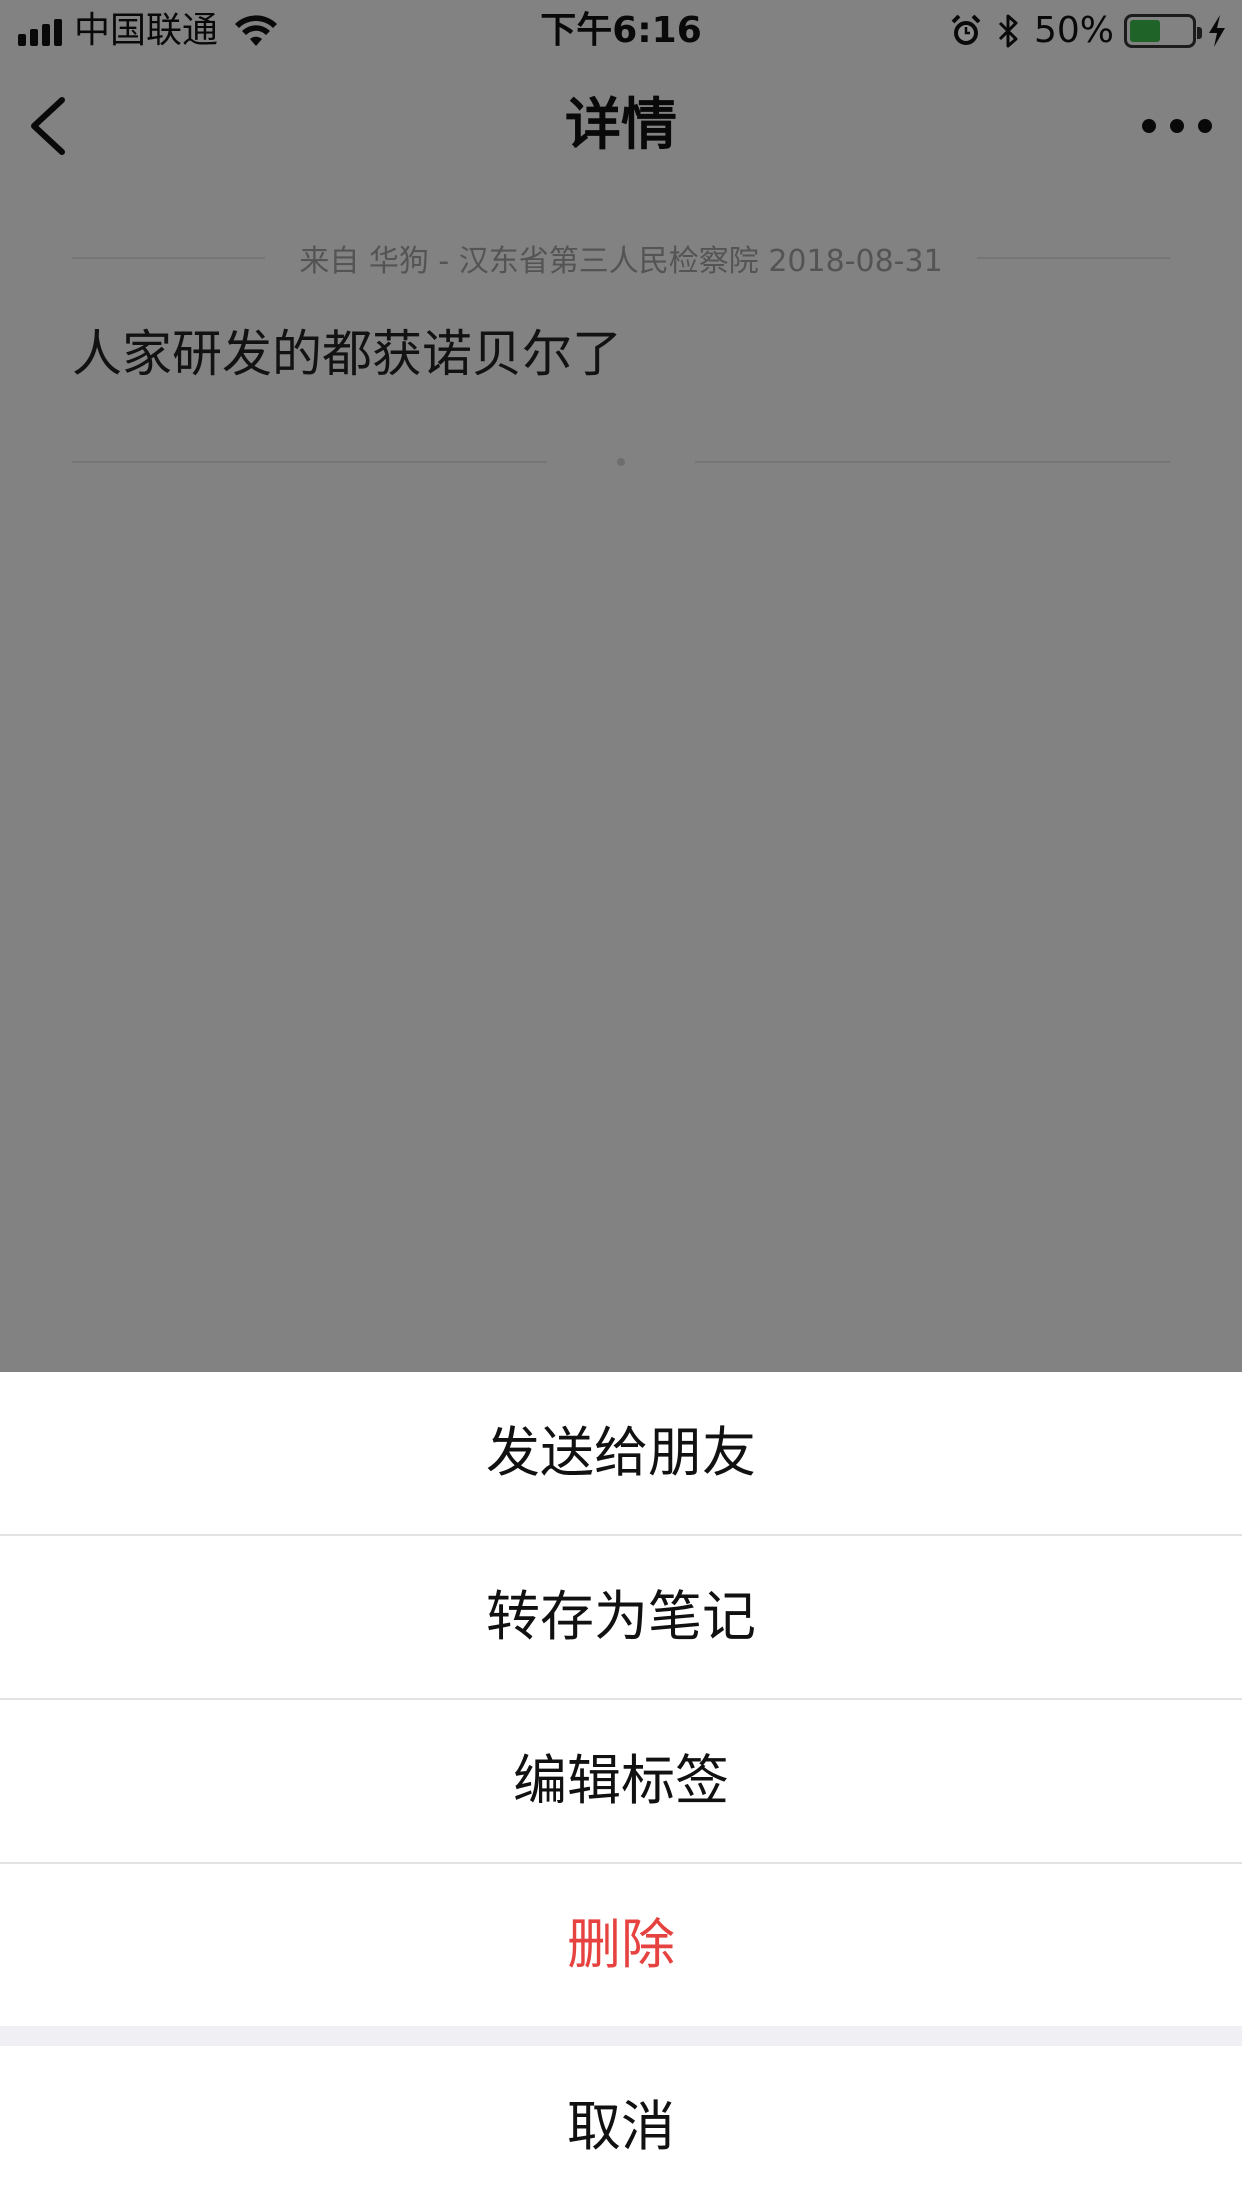 Image resolution: width=1242 pixels, height=2208 pixels. What do you see at coordinates (621, 1617) in the screenshot?
I see `save-as-note-button: 转存为笔记` at bounding box center [621, 1617].